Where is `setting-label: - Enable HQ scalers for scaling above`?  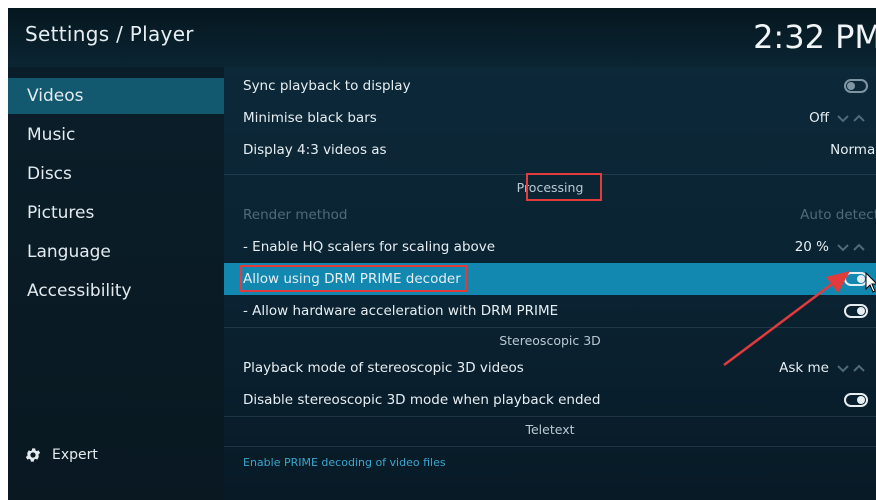
setting-label: - Enable HQ scalers for scaling above is located at coordinates (369, 247).